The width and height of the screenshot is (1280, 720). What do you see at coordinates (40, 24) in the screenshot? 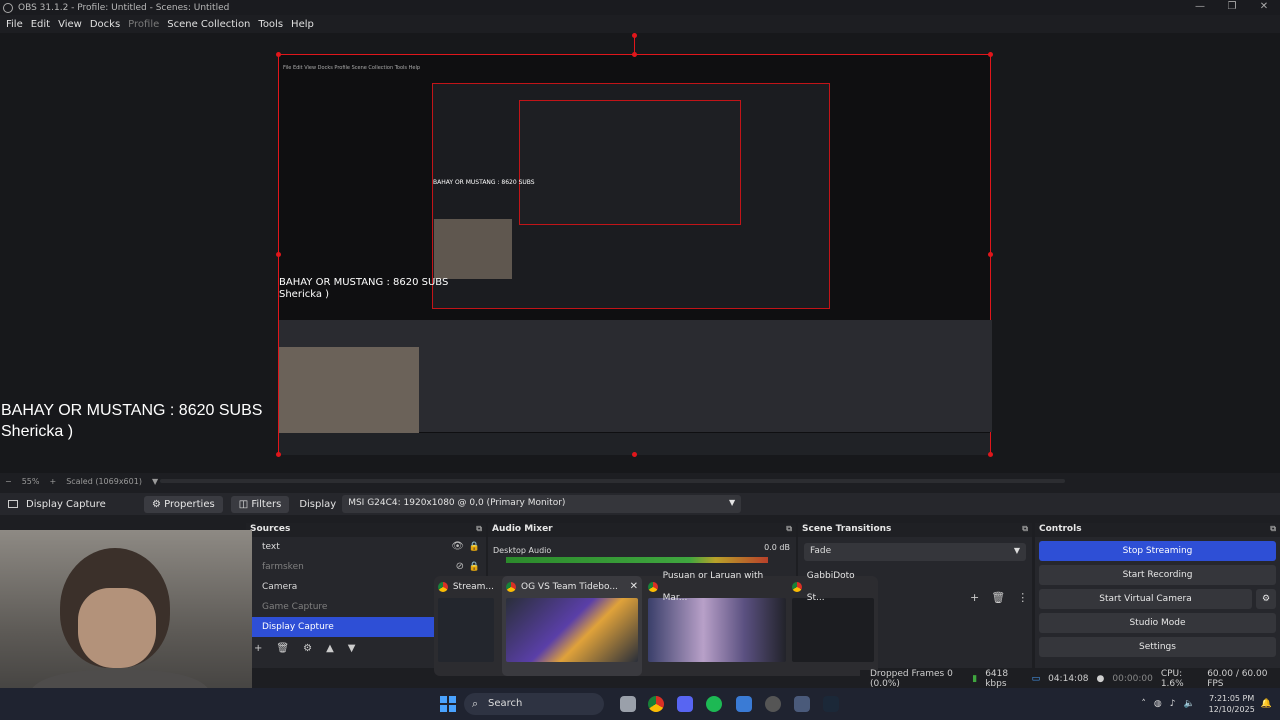
I see `menu-edit: Edit` at bounding box center [40, 24].